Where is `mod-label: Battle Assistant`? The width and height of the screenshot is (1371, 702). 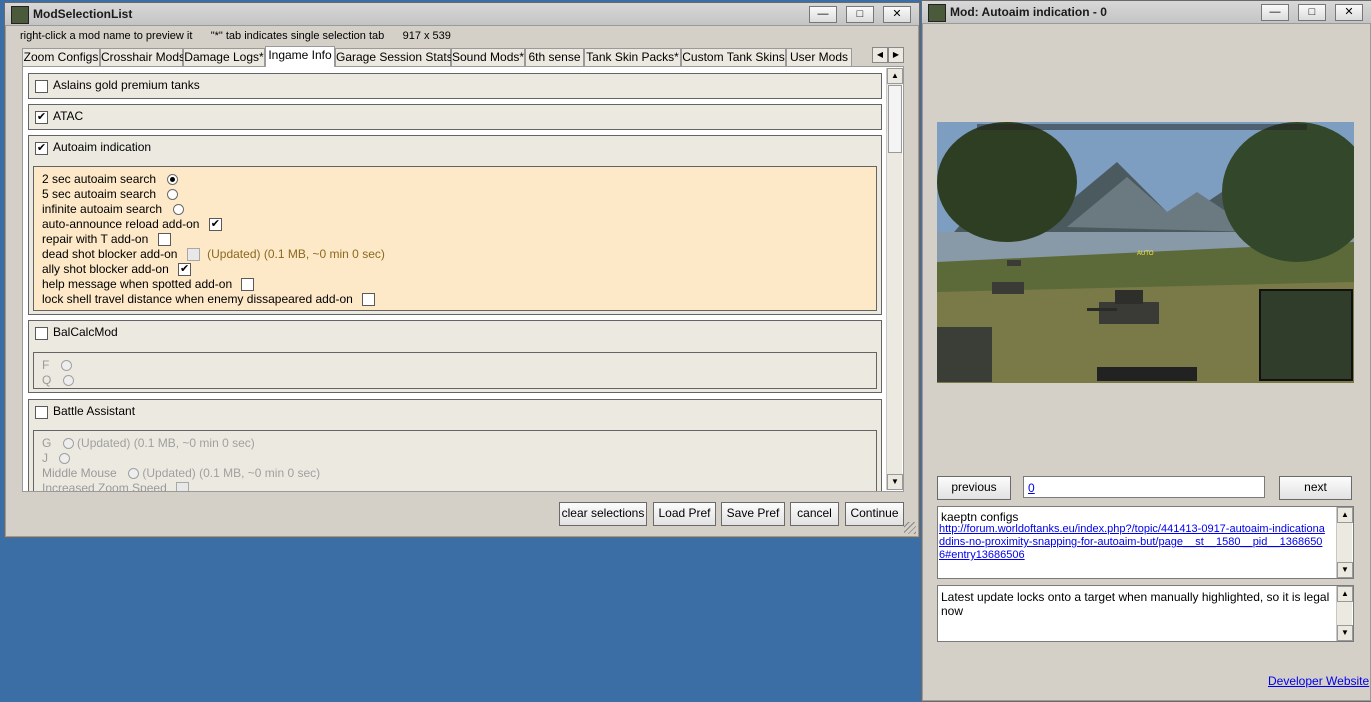 mod-label: Battle Assistant is located at coordinates (94, 411).